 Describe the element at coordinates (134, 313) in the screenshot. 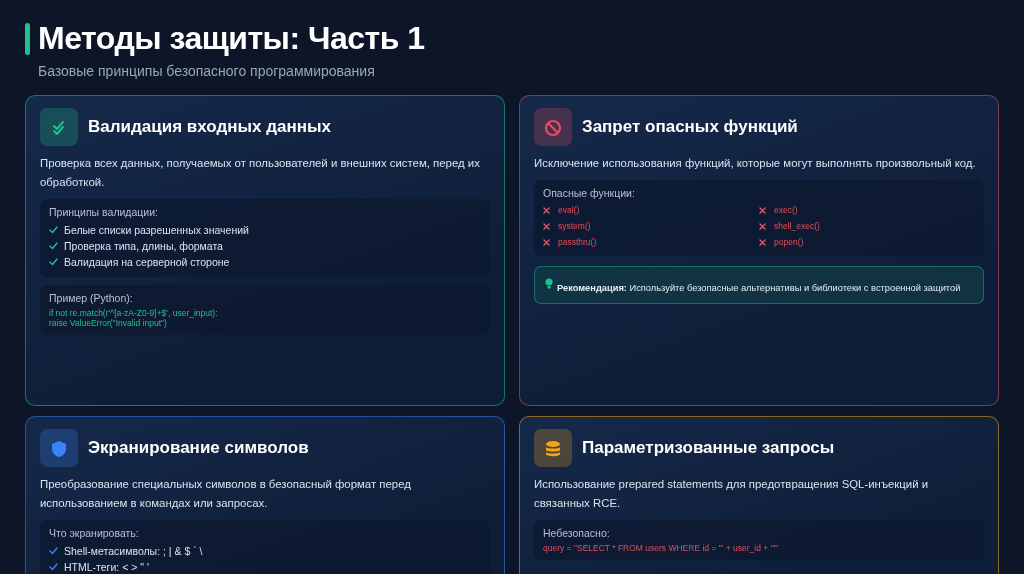

I see `code-line: if not re.match(r'^[a-zA-Z0-9]+$', user_input):` at that location.